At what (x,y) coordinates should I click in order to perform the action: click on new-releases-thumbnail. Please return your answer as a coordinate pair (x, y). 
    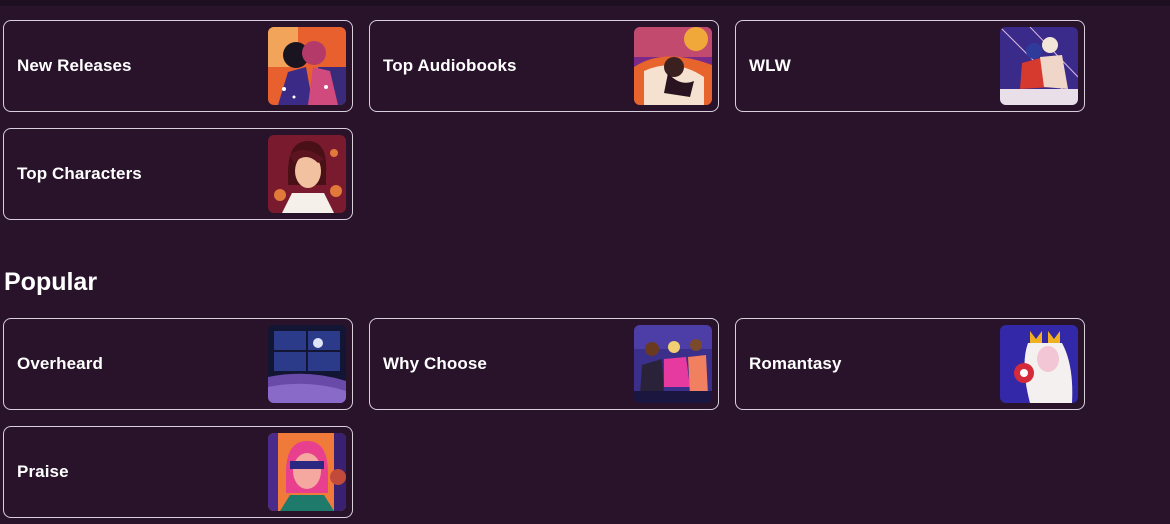
    Looking at the image, I should click on (307, 66).